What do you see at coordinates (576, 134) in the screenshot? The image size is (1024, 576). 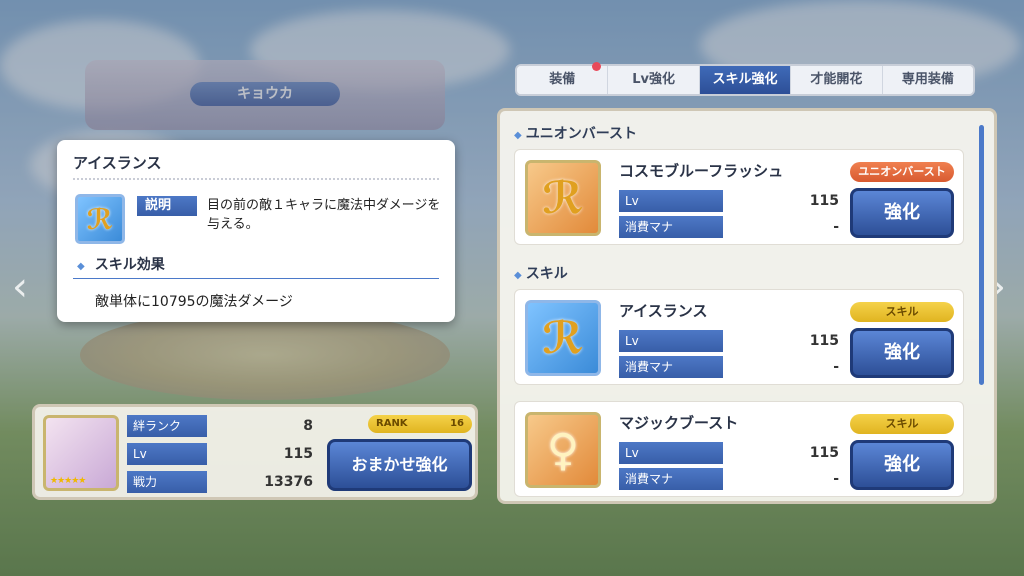 I see `section-header-union: ◆ ユニオンバースト` at bounding box center [576, 134].